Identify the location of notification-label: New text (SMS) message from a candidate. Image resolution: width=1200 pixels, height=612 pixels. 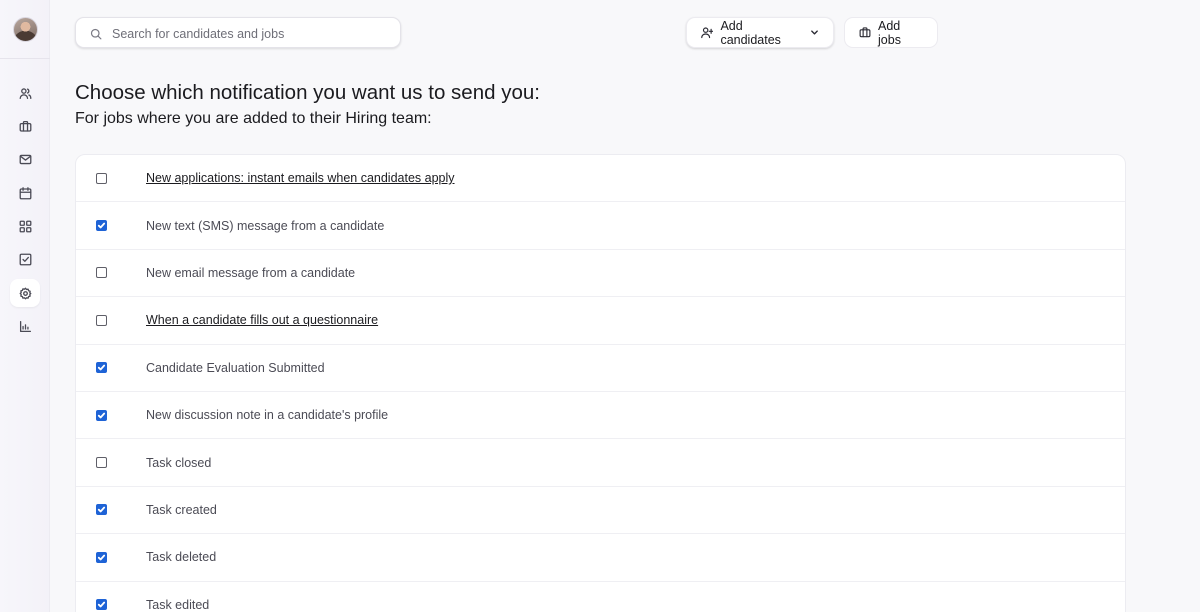
(265, 225).